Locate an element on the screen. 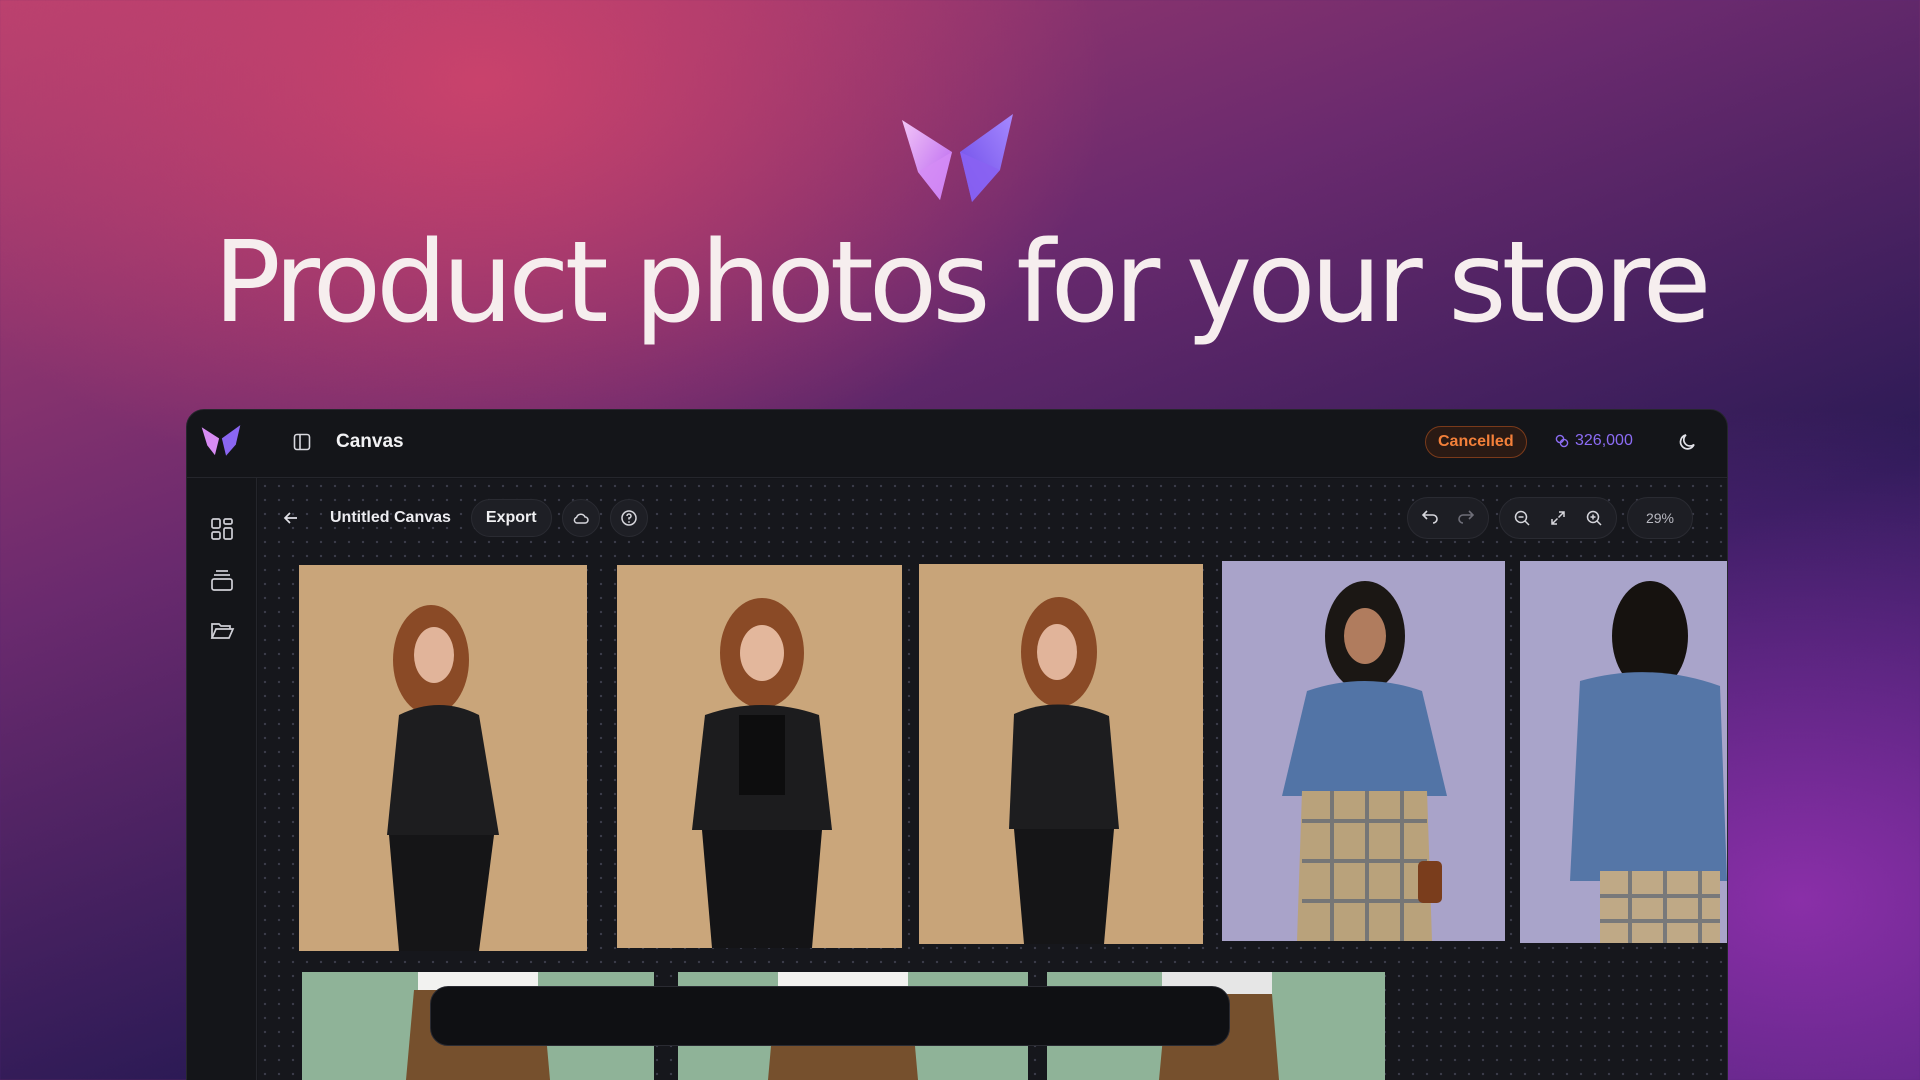  canvas-toolbar-right: 29% is located at coordinates (1549, 518).